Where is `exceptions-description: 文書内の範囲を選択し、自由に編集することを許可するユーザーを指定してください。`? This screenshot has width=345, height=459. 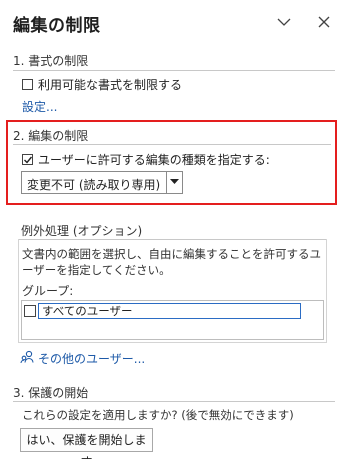
exceptions-description: 文書内の範囲を選択し、自由に編集することを許可するユーザーを指定してください。 is located at coordinates (171, 262).